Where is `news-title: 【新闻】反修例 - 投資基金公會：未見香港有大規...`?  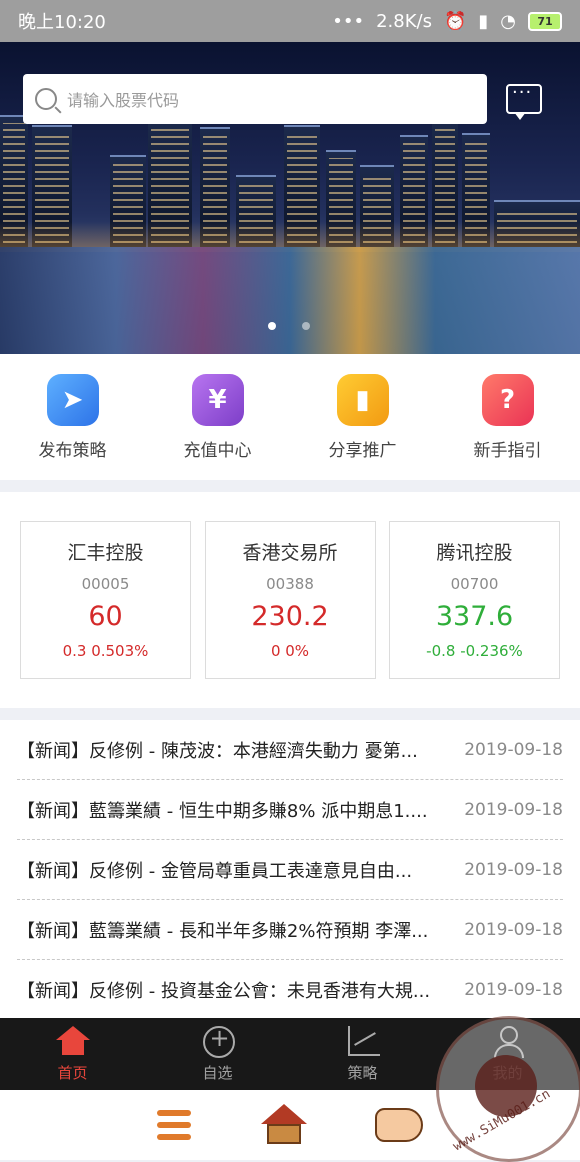 news-title: 【新闻】反修例 - 投資基金公會：未見香港有大規... is located at coordinates (224, 991).